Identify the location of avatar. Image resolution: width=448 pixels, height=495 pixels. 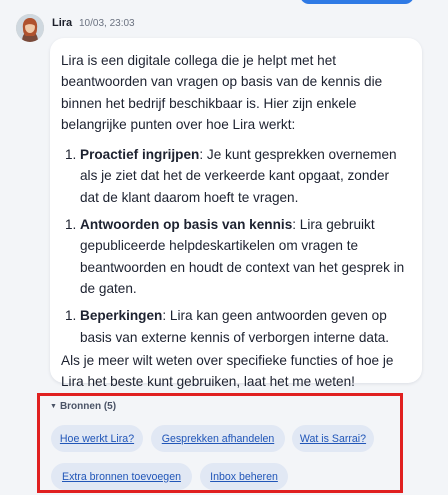
(30, 28).